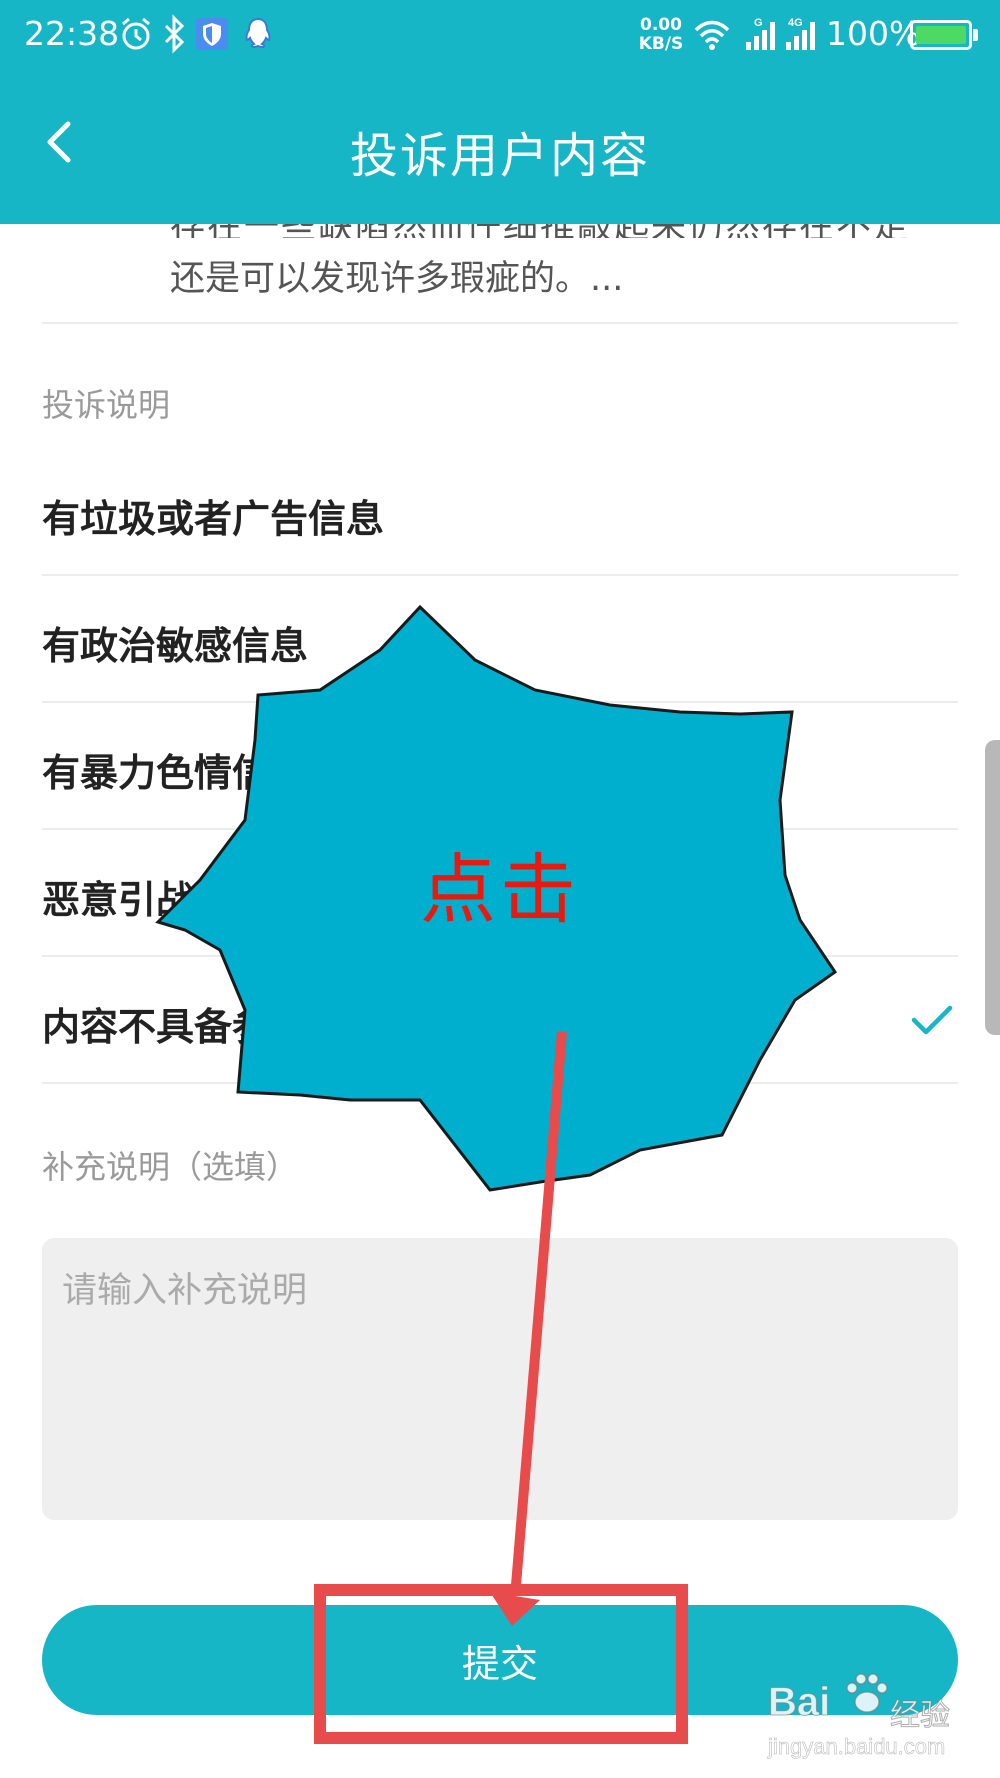  What do you see at coordinates (712, 35) in the screenshot?
I see `wifi-icon` at bounding box center [712, 35].